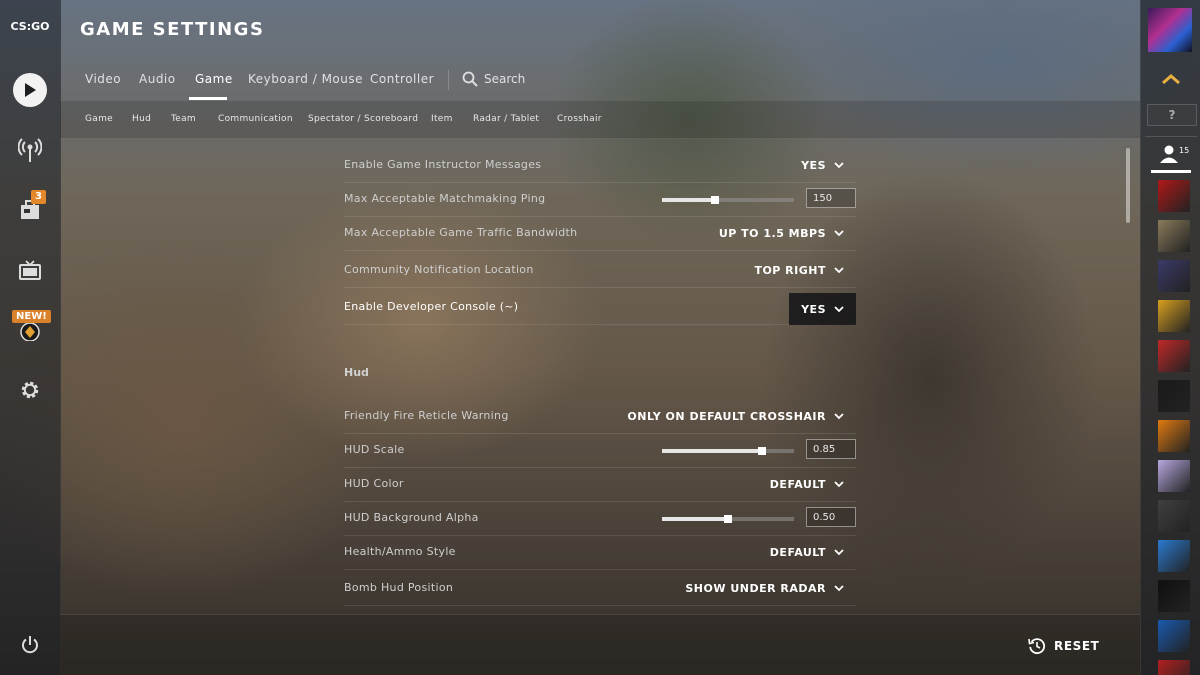  I want to click on tab-keyboard-mouse: Keyboard / Mouse, so click(305, 79).